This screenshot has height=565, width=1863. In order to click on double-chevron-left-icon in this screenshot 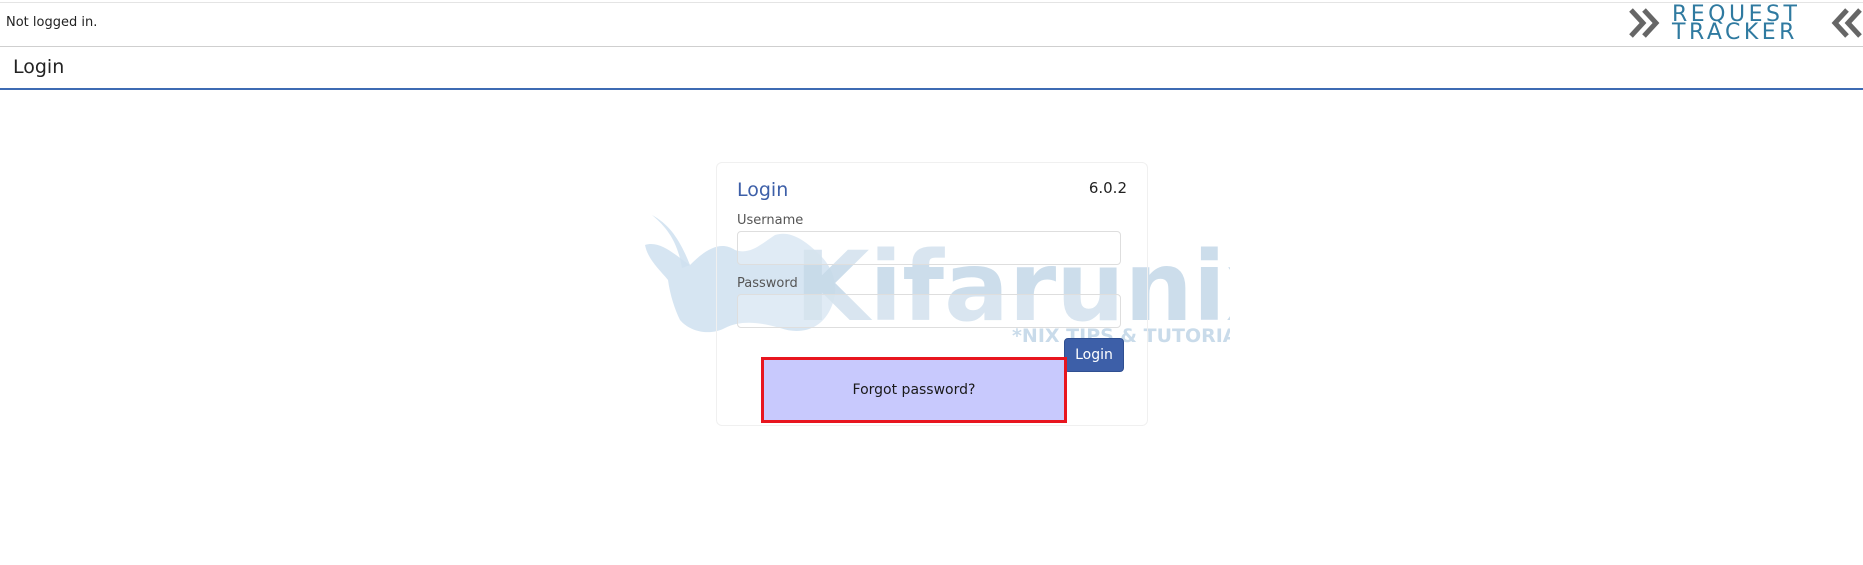, I will do `click(1846, 23)`.